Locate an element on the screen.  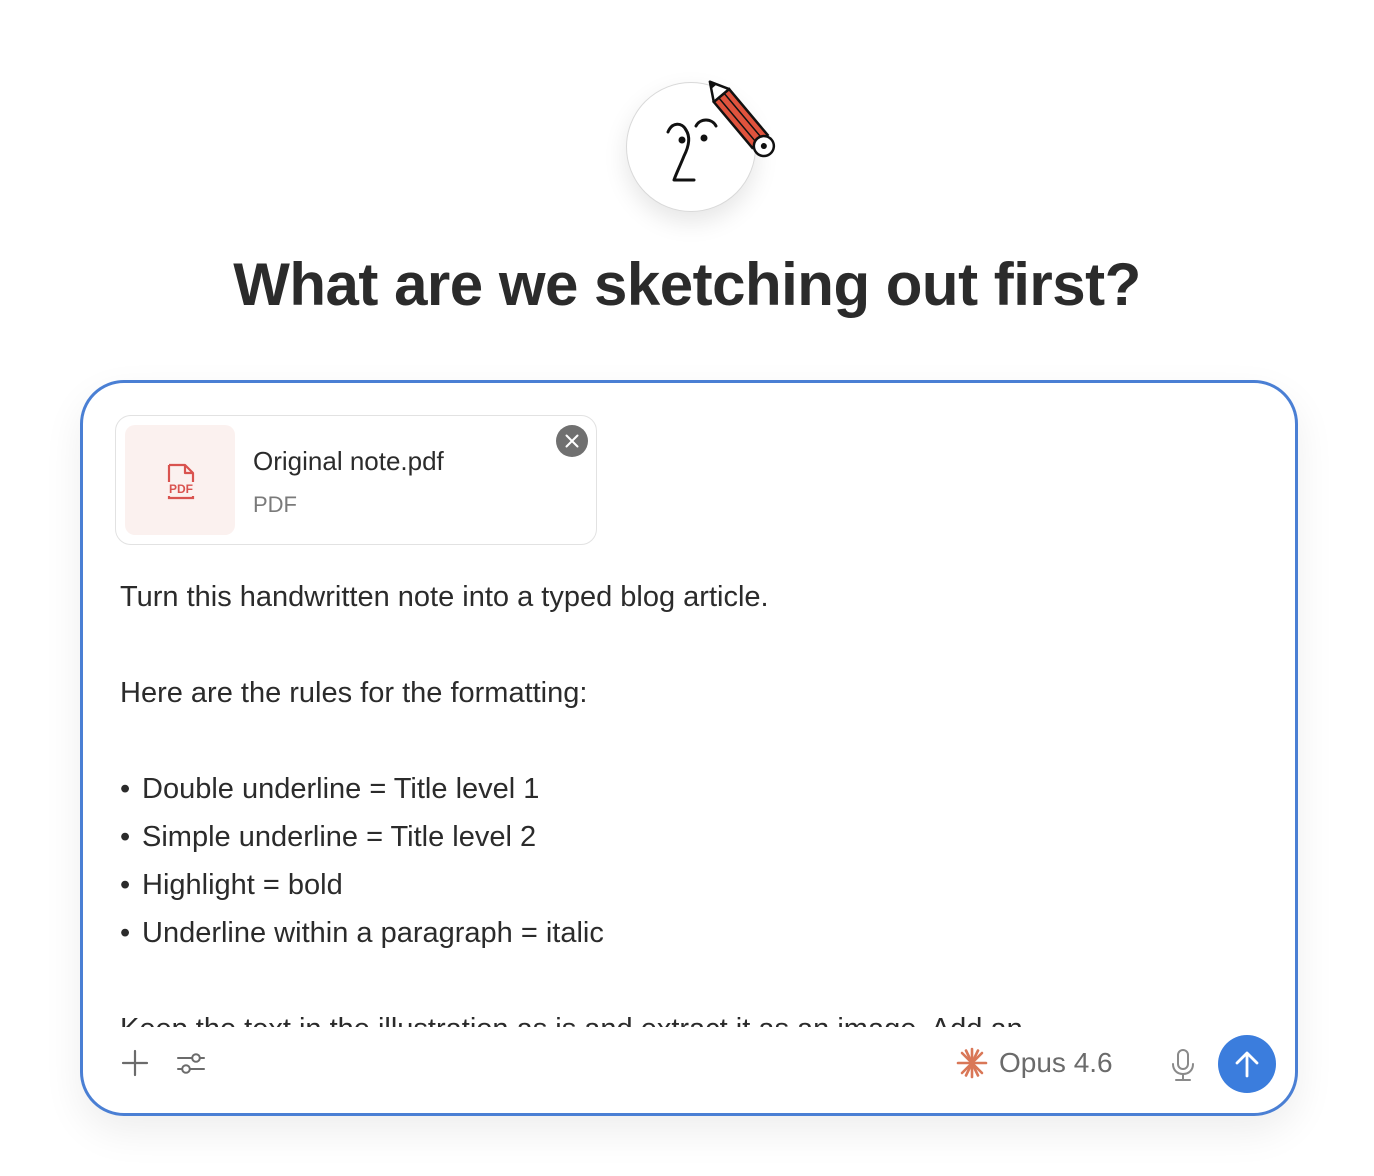
microphone-icon is located at coordinates (1183, 1065).